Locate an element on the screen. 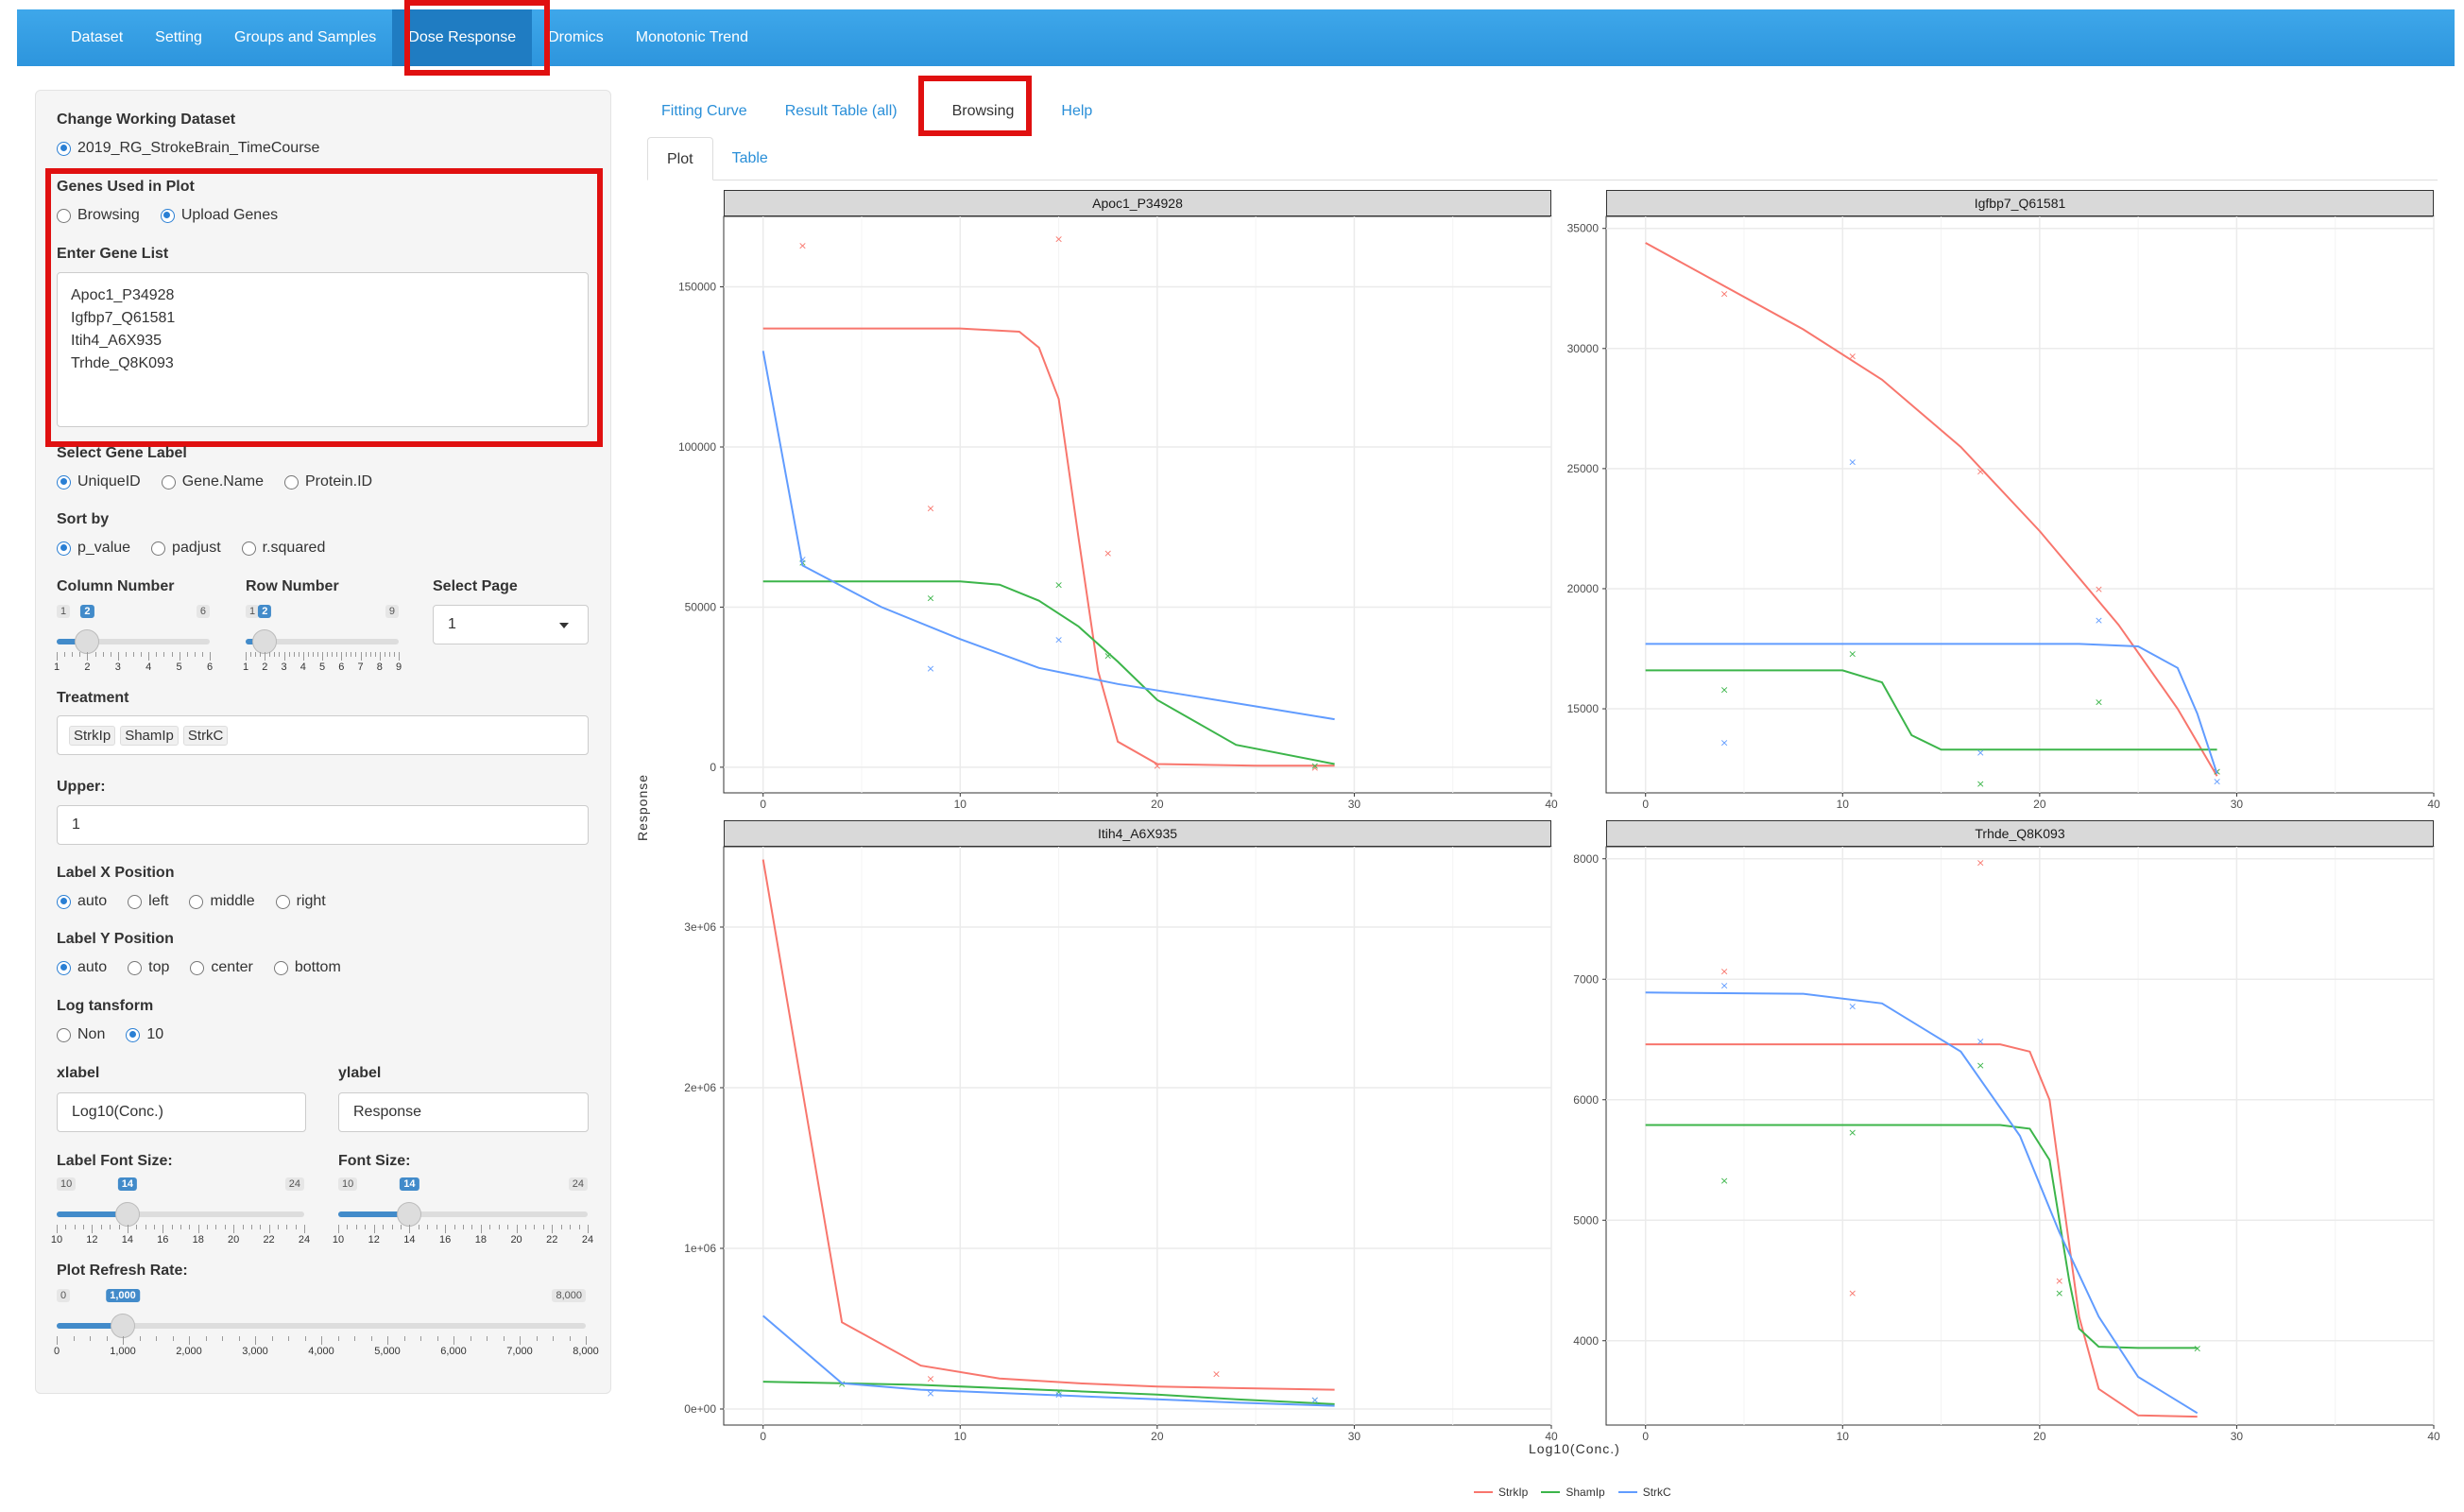 This screenshot has width=2464, height=1512. nav-groups-samples: Groups and Samples is located at coordinates (305, 37).